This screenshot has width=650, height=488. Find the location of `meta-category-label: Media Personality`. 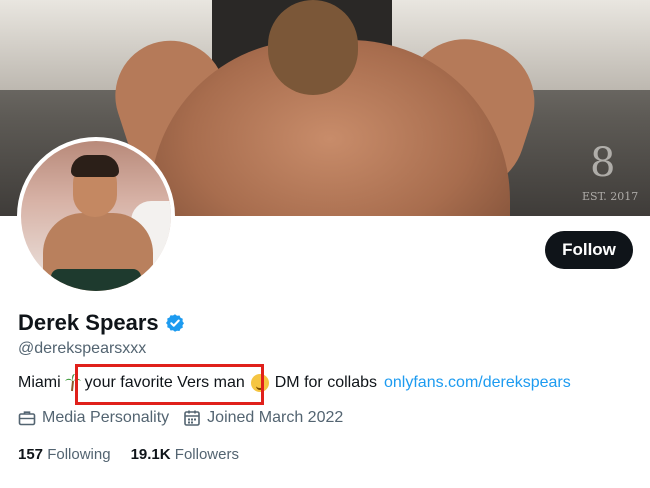

meta-category-label: Media Personality is located at coordinates (106, 417).